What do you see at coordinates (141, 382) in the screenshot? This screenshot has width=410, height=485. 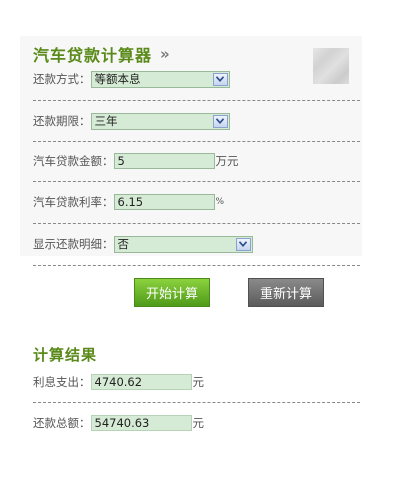 I see `interest-value: 4740.62` at bounding box center [141, 382].